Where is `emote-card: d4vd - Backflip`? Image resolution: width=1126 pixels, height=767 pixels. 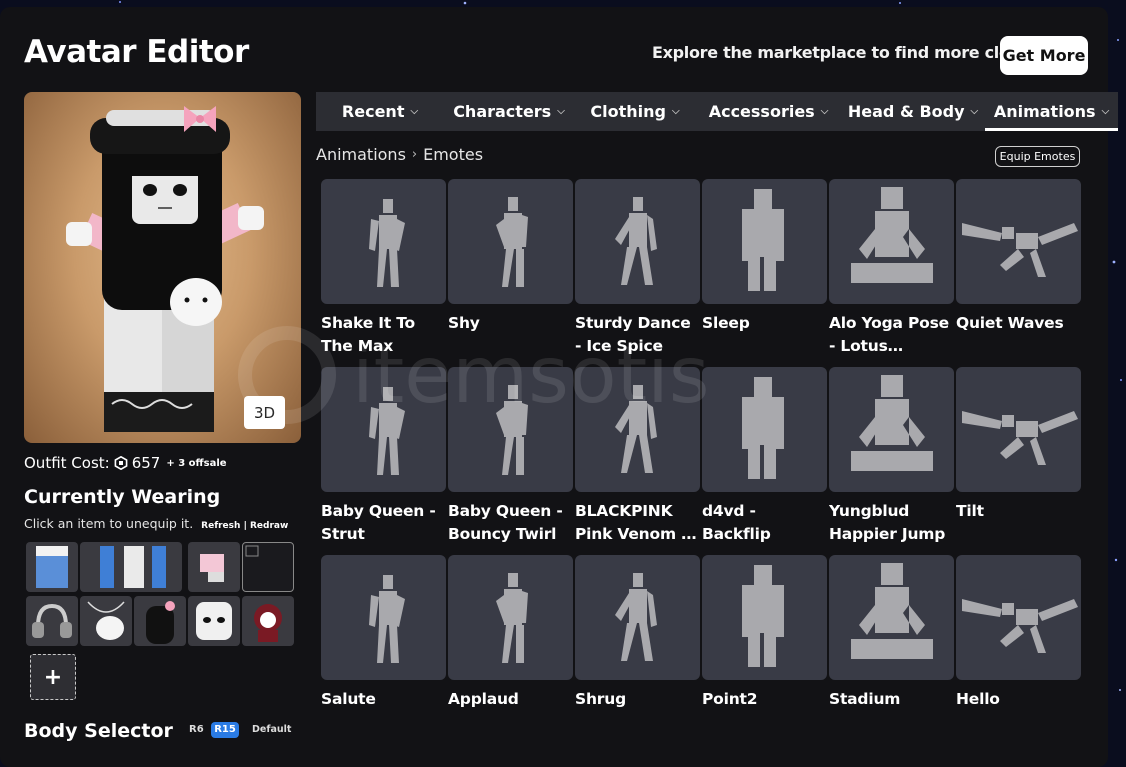 emote-card: d4vd - Backflip is located at coordinates (764, 457).